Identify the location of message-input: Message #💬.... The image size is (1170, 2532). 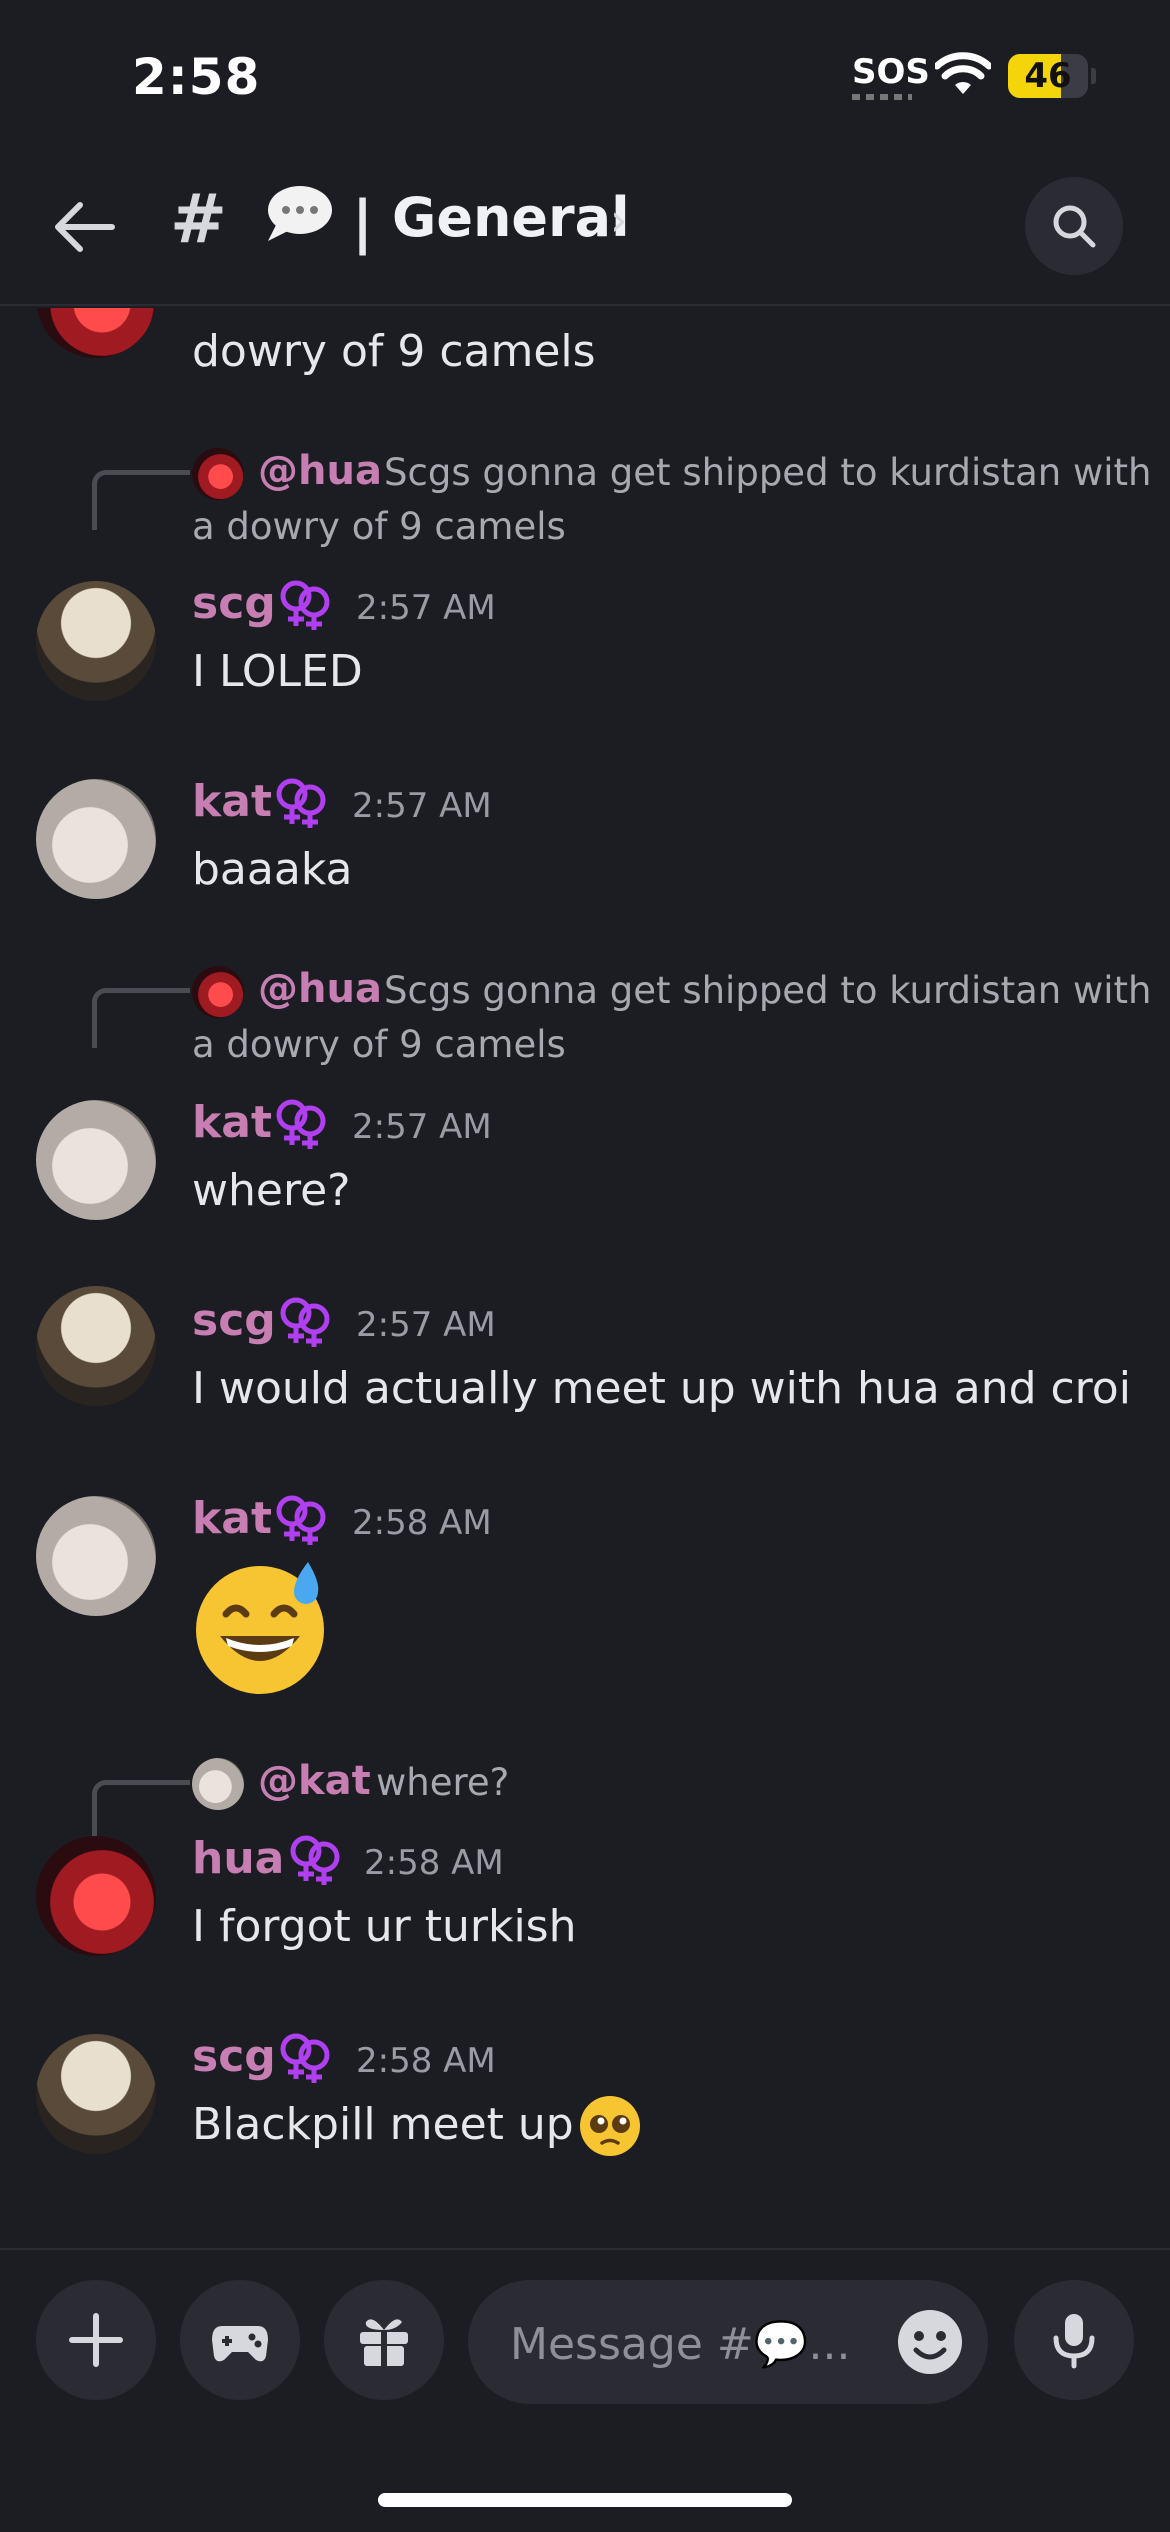
(728, 2342).